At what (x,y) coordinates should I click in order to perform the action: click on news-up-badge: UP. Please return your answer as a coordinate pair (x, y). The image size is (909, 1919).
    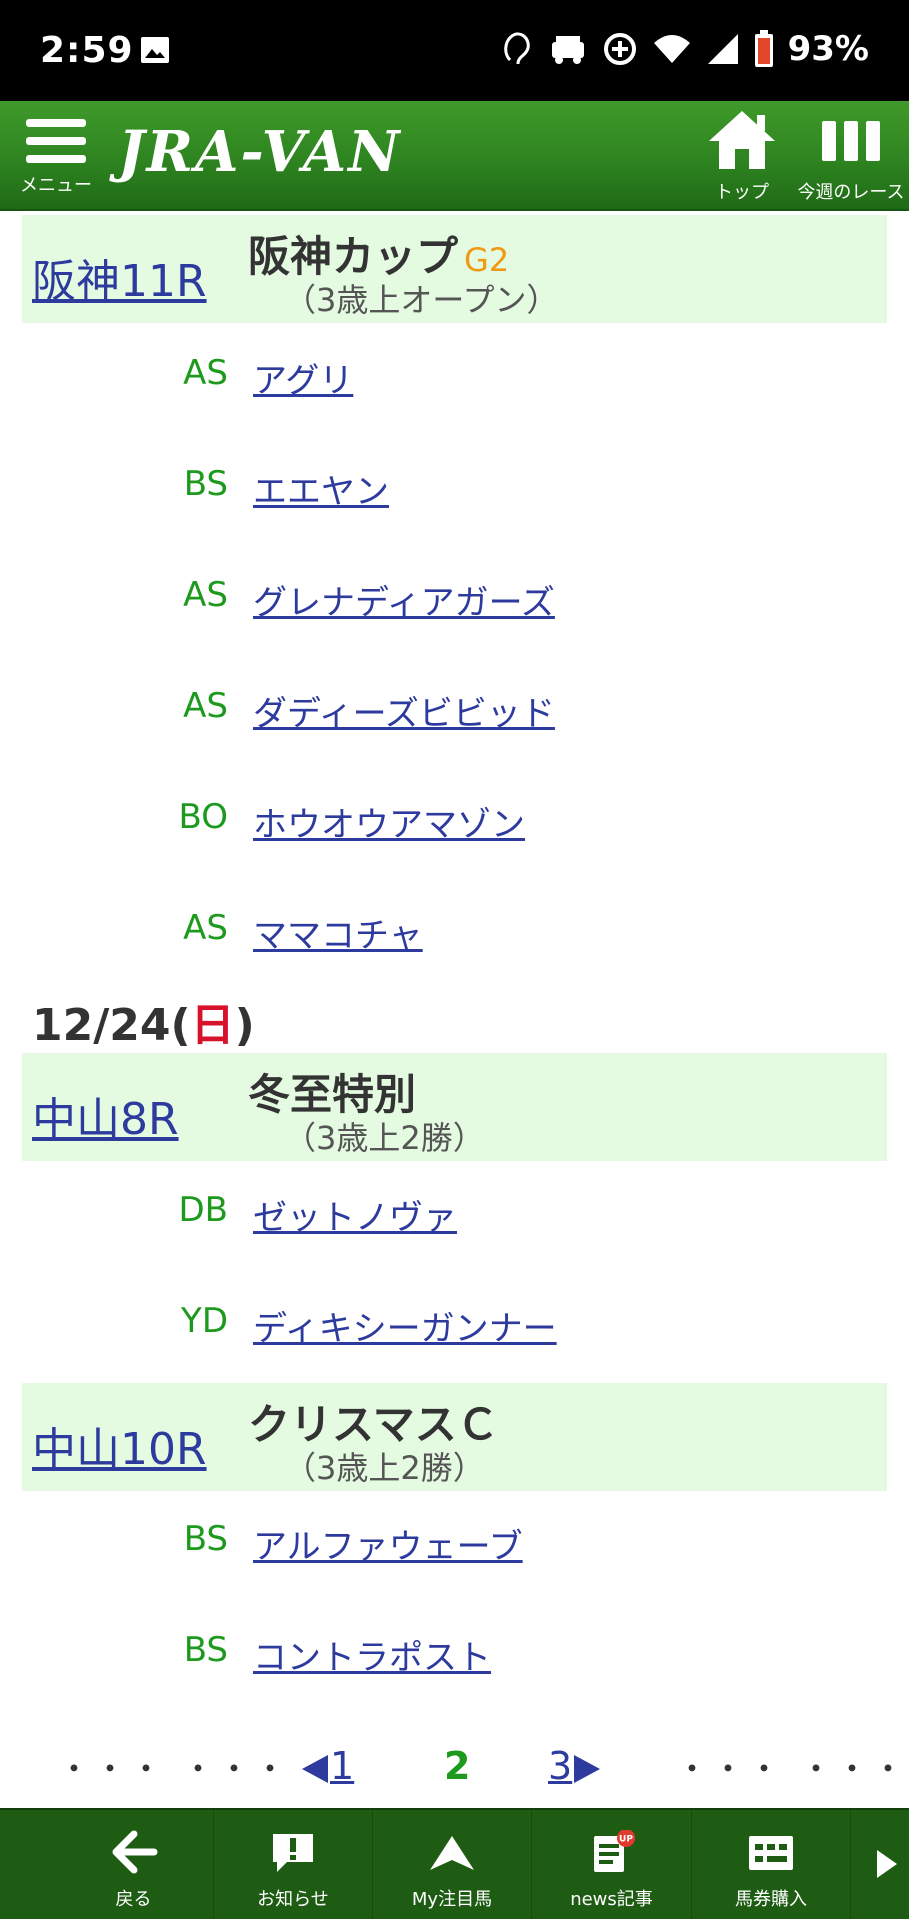
    Looking at the image, I should click on (626, 1840).